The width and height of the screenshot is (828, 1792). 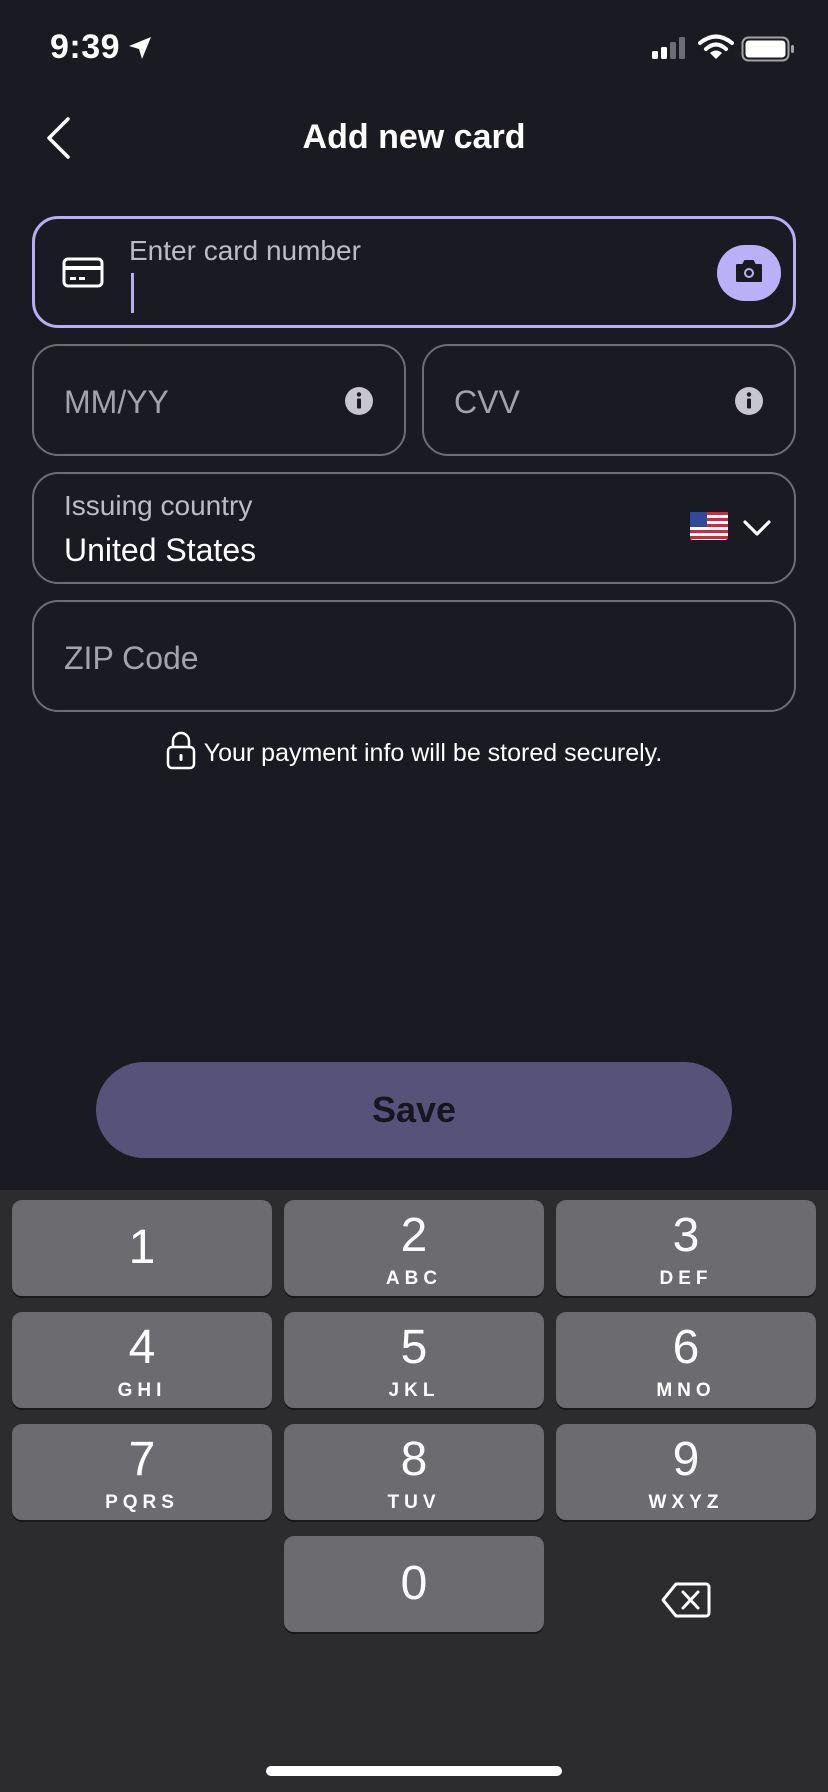 I want to click on key-number: 1, so click(x=142, y=1247).